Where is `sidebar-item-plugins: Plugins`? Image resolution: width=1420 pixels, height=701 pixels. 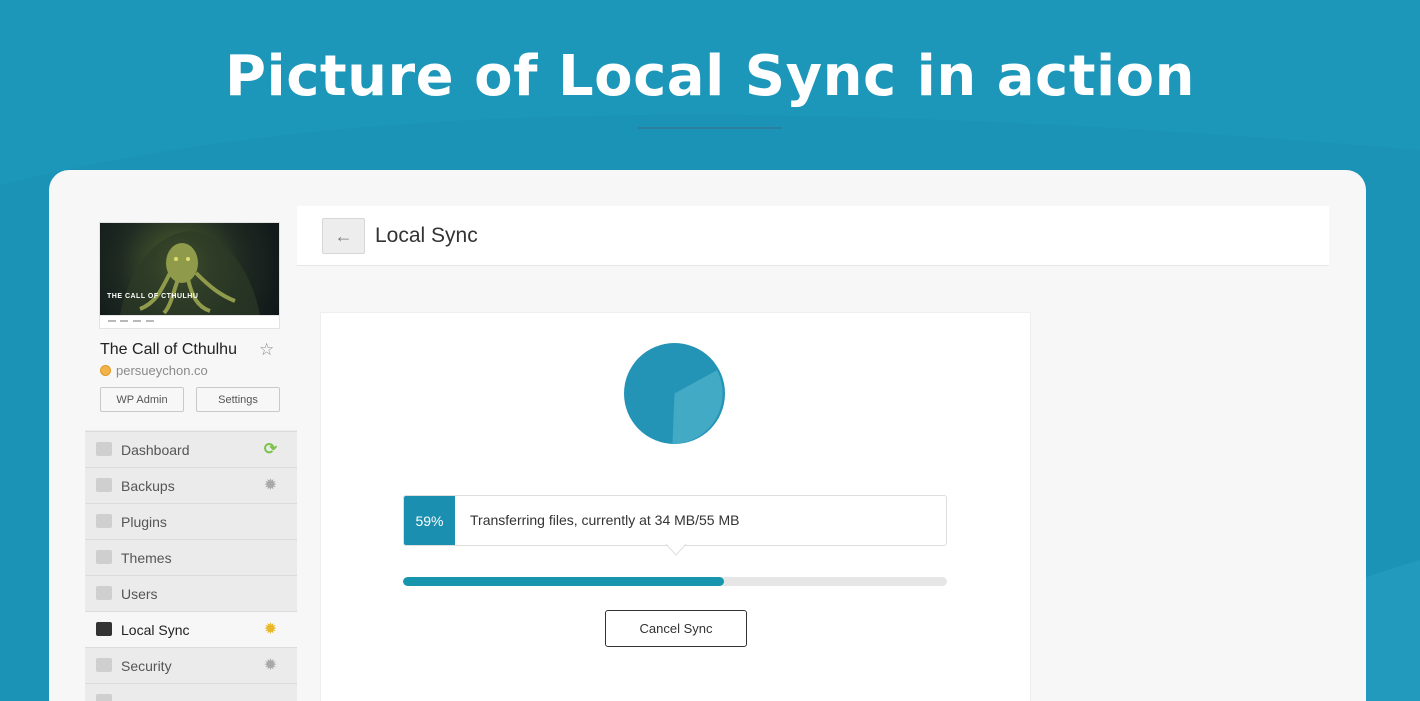
sidebar-item-plugins: Plugins is located at coordinates (191, 521).